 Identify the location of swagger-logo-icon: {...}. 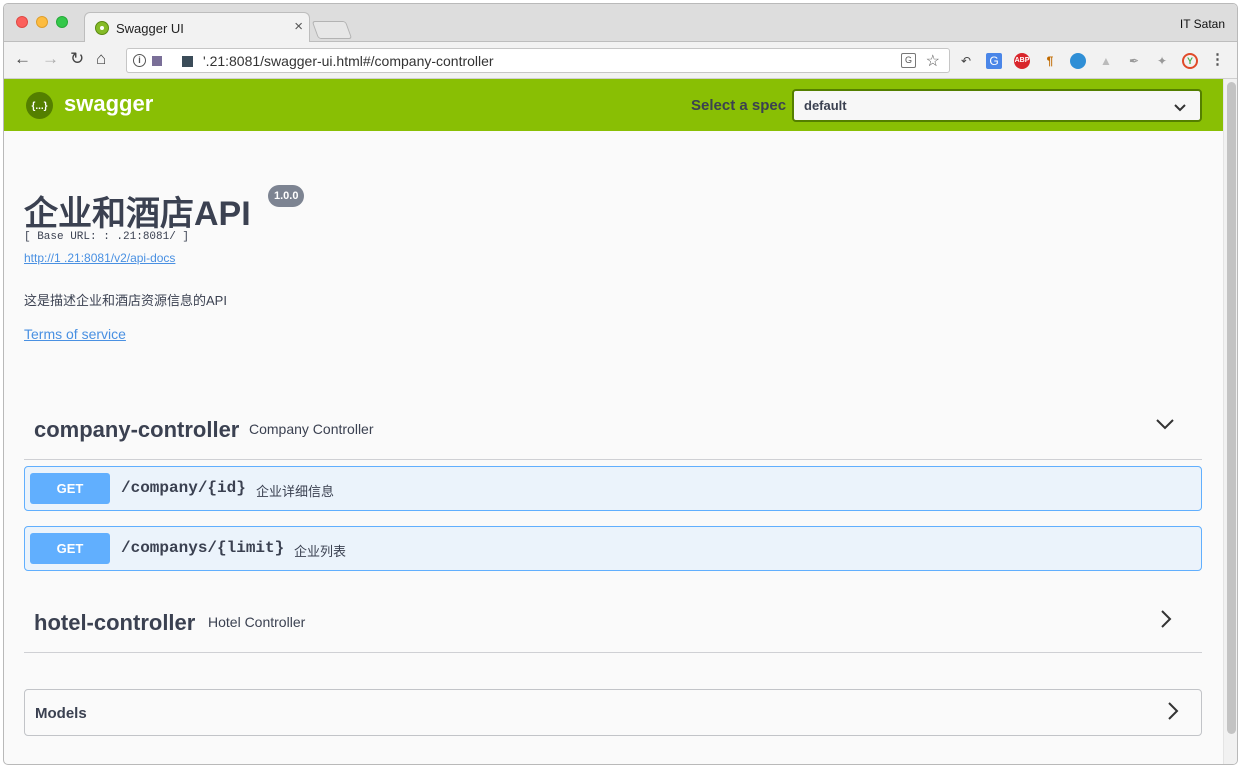
(39, 105).